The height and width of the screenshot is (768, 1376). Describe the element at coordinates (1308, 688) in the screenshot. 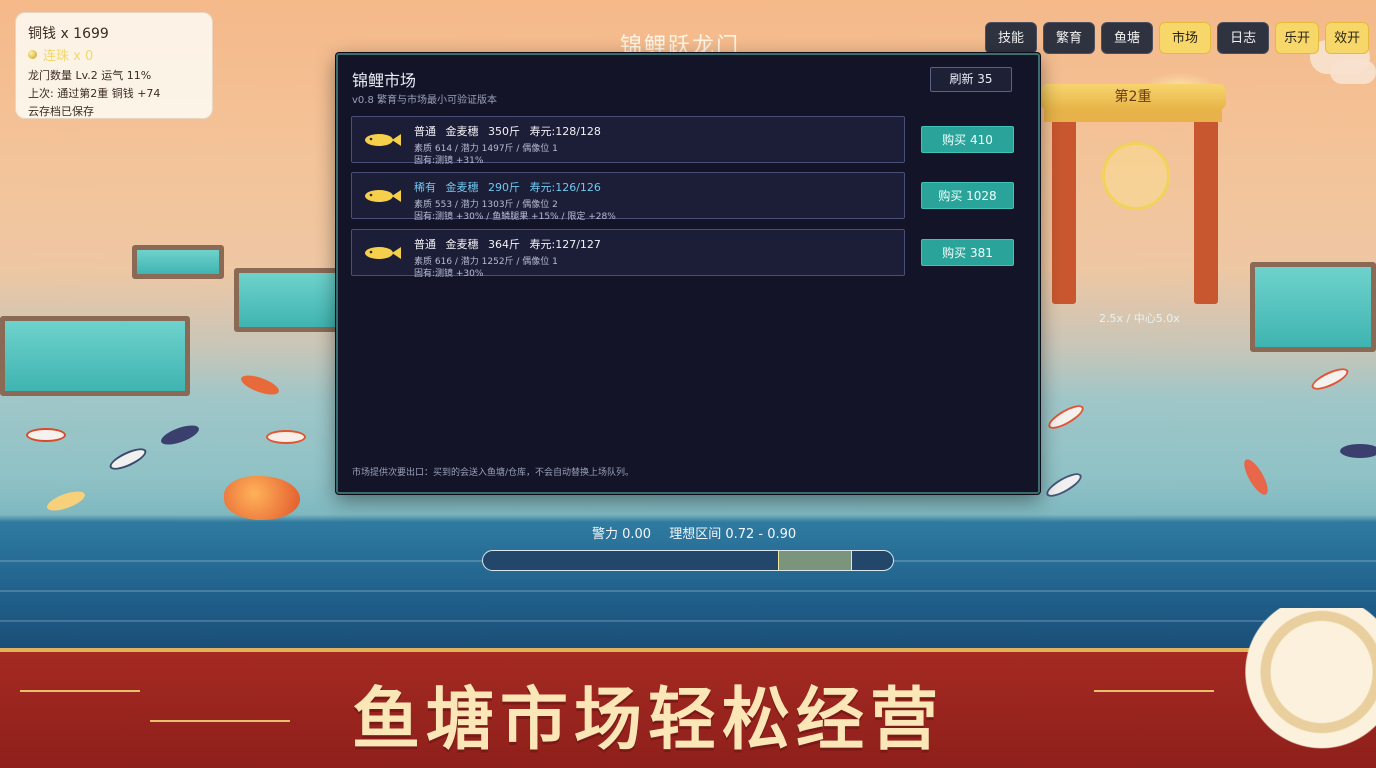

I see `auspicious-cloud-icon` at that location.